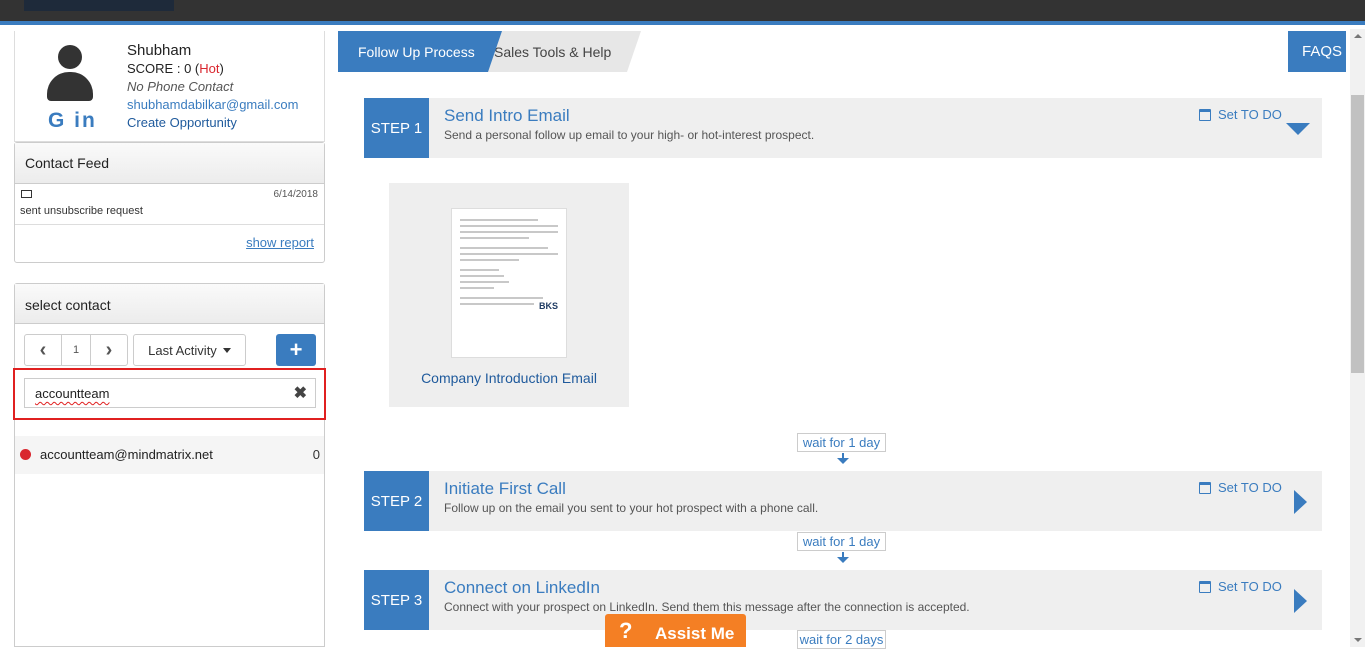 The height and width of the screenshot is (649, 1365). I want to click on process-tabs: Sales Tools & Help Follow Up Process, so click(828, 51).